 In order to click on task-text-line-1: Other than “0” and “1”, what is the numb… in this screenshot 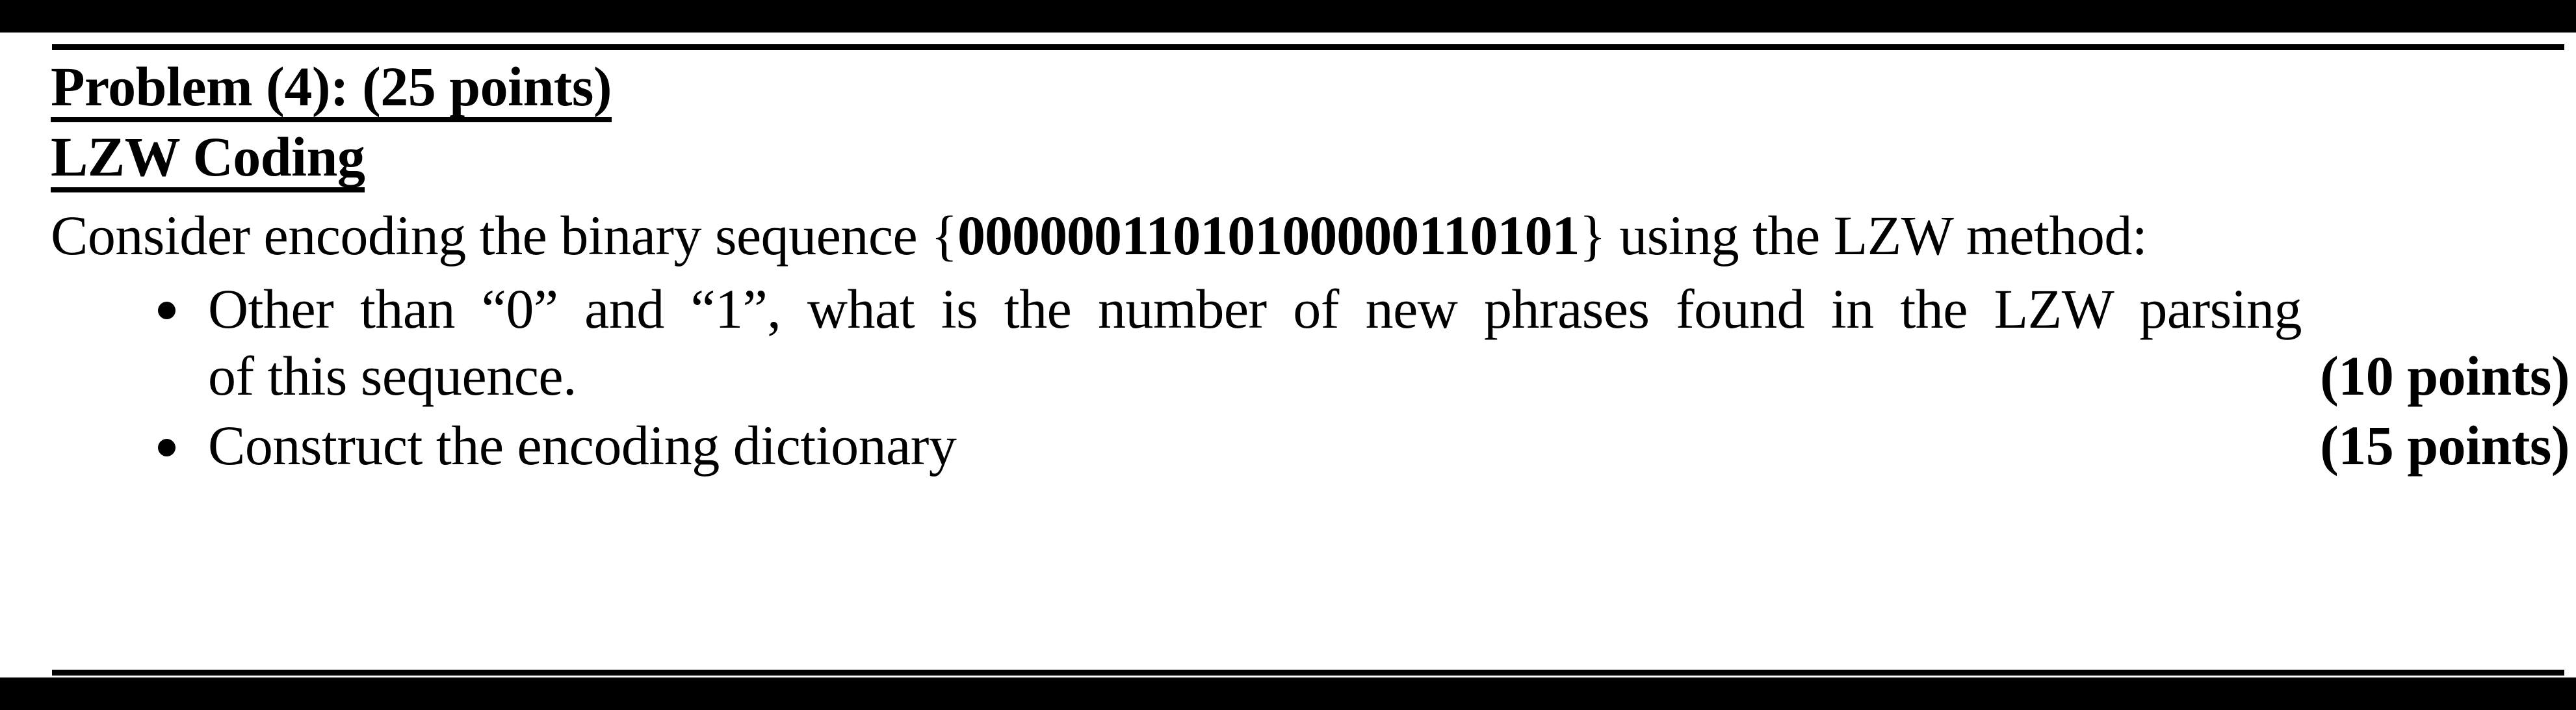, I will do `click(1255, 308)`.